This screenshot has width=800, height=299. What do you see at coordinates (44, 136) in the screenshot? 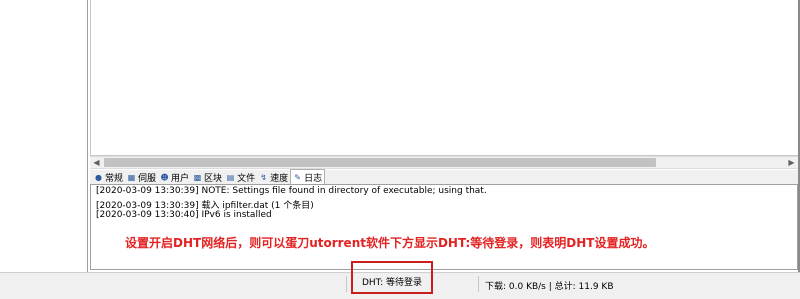
I see `category-sidebar` at bounding box center [44, 136].